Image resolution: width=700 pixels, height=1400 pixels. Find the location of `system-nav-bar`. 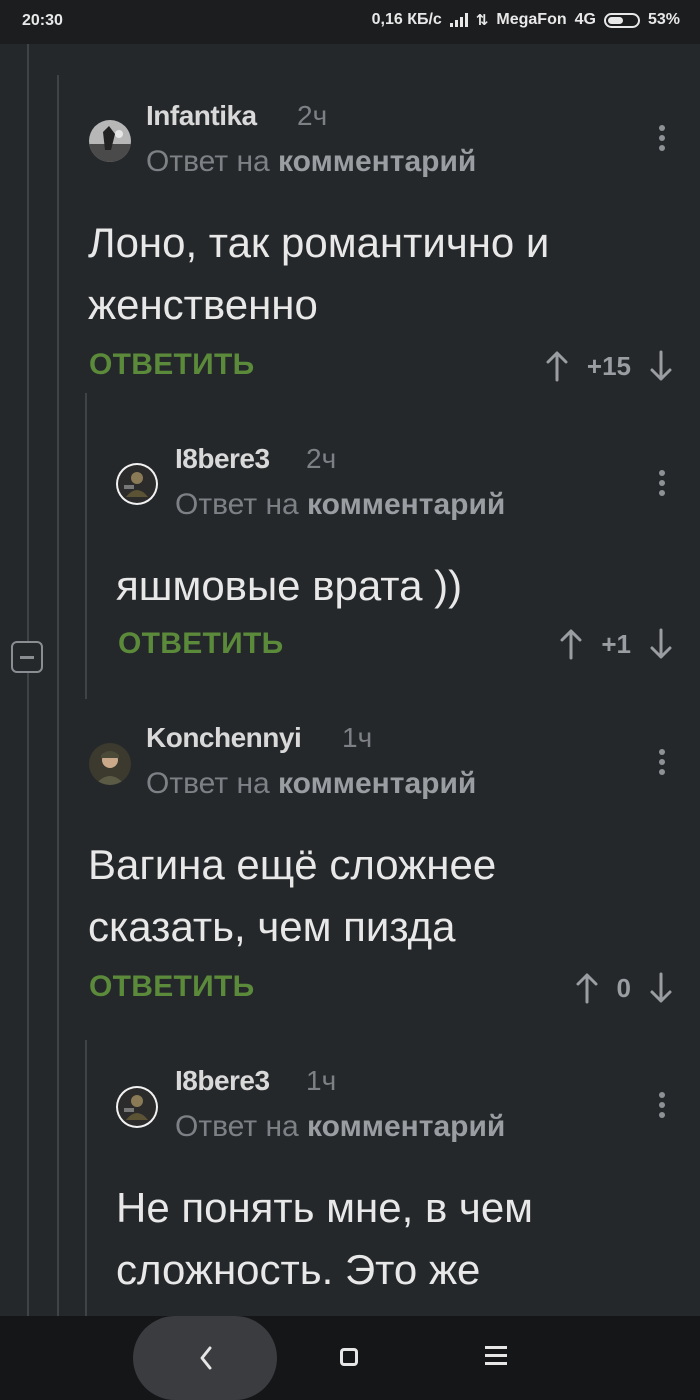

system-nav-bar is located at coordinates (350, 1358).